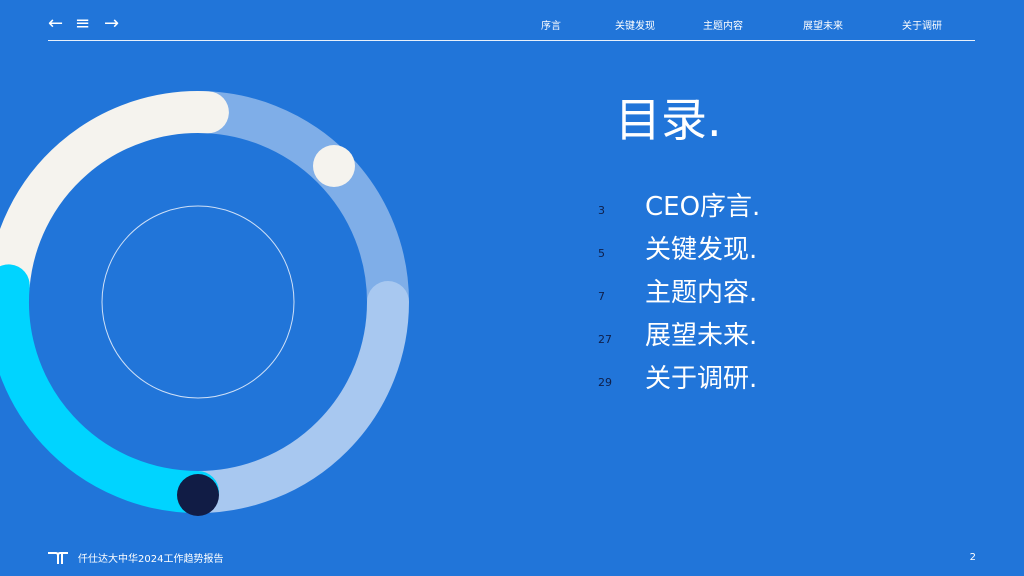  I want to click on nav-outlook: 展望未来, so click(823, 24).